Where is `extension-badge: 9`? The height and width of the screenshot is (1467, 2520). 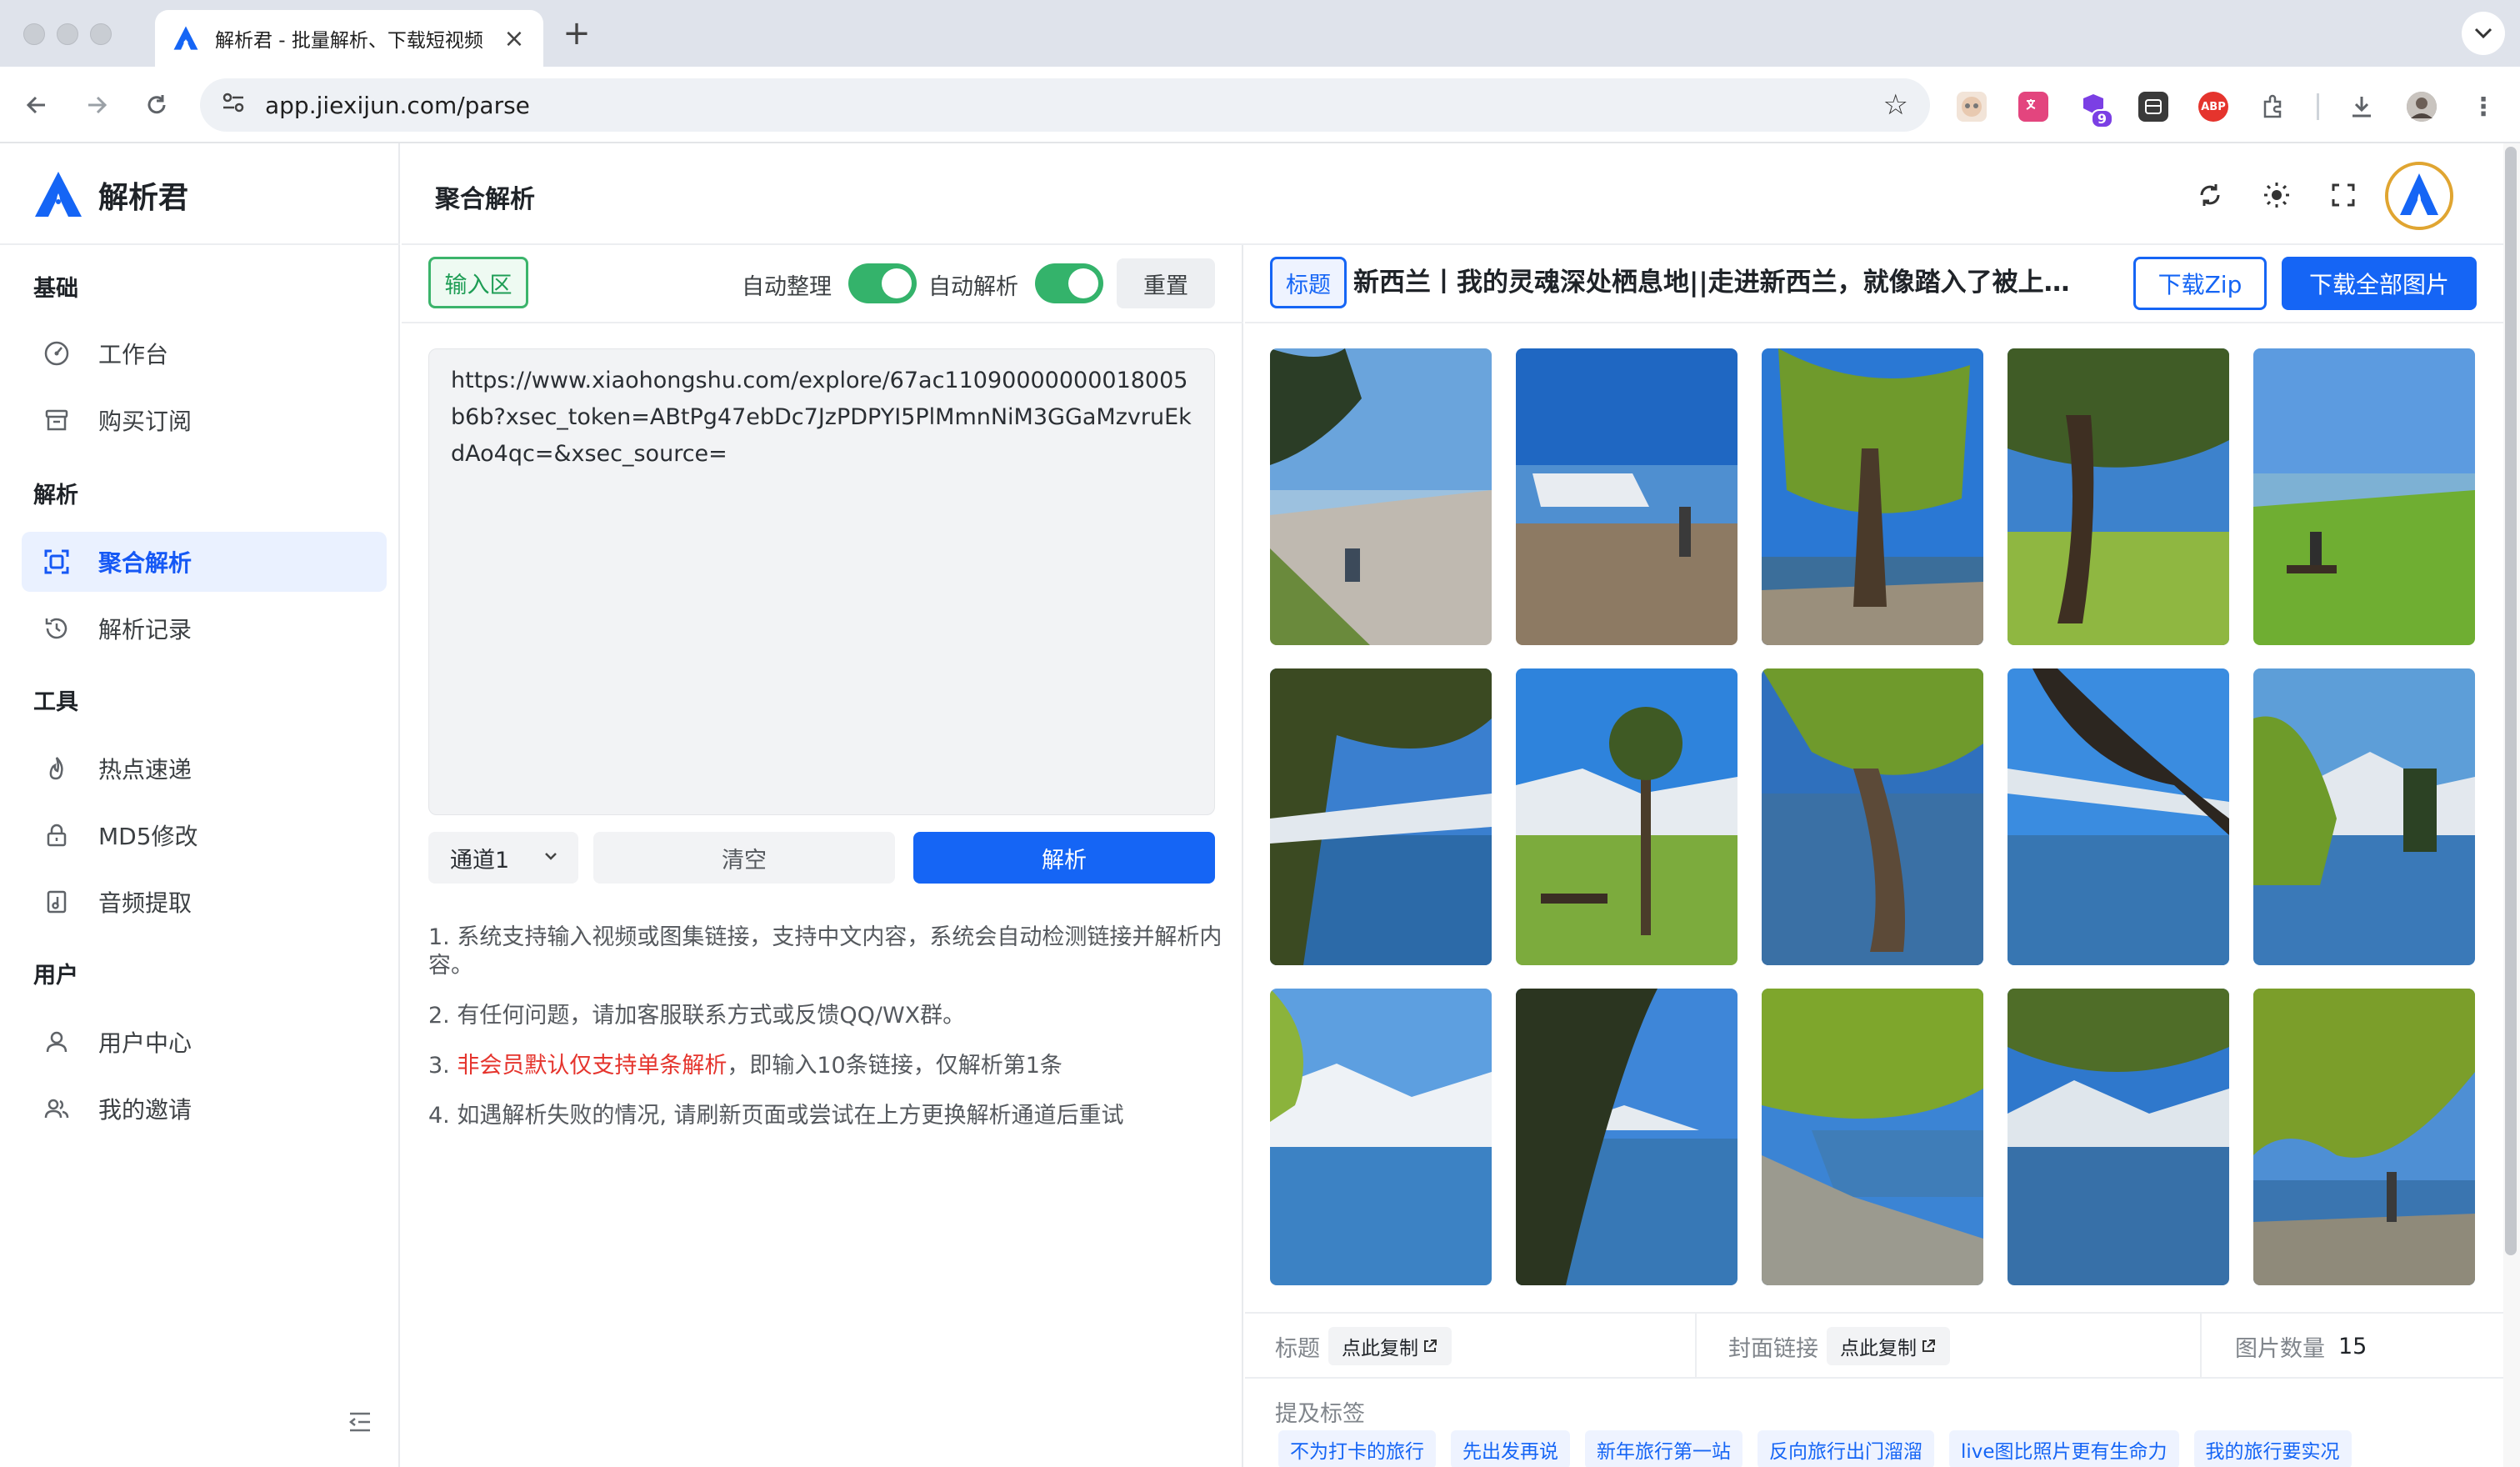 extension-badge: 9 is located at coordinates (2101, 118).